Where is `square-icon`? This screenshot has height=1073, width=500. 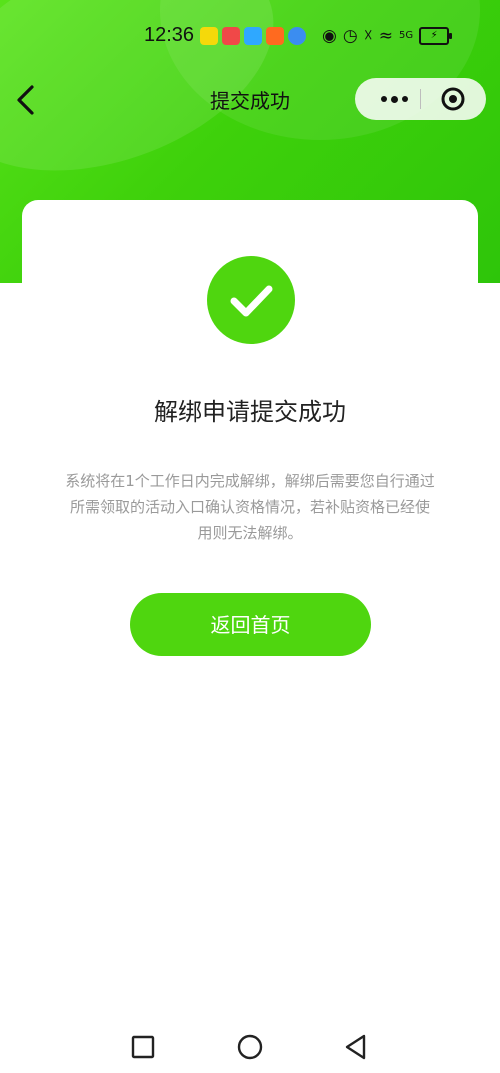 square-icon is located at coordinates (143, 1047).